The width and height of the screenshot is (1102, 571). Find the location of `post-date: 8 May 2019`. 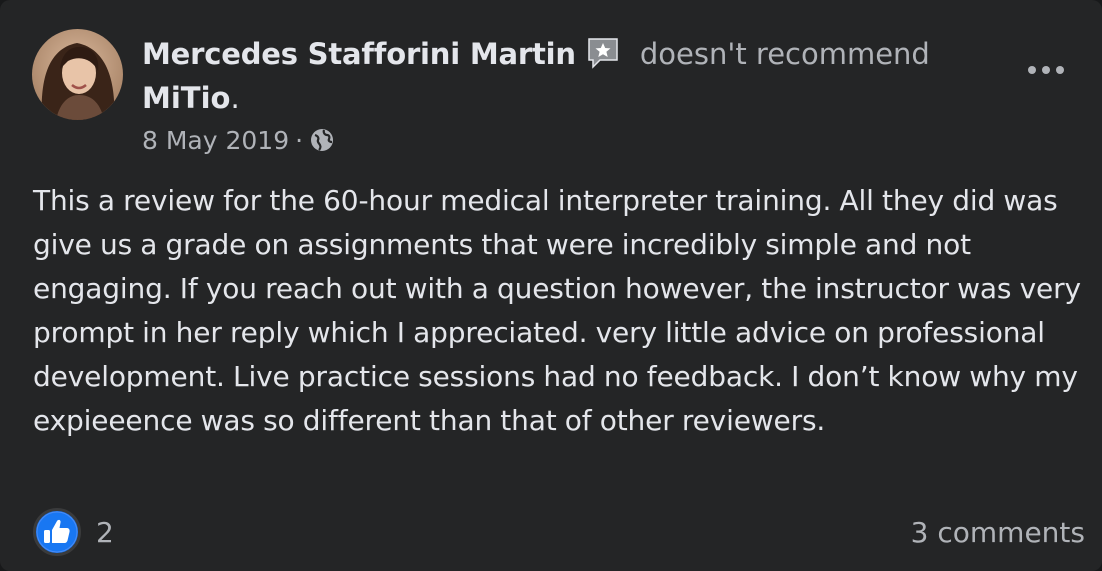

post-date: 8 May 2019 is located at coordinates (215, 140).